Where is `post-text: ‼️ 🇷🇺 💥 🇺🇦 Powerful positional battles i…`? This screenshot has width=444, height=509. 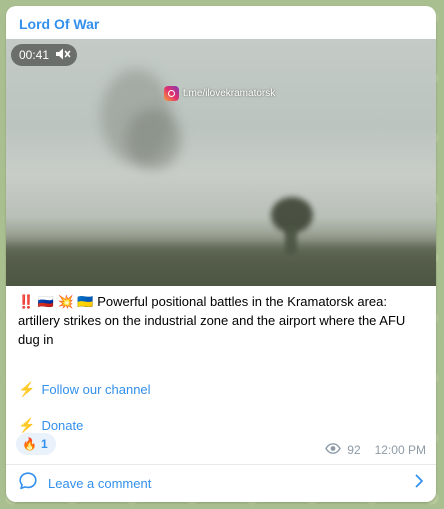 post-text: ‼️ 🇷🇺 💥 🇺🇦 Powerful positional battles i… is located at coordinates (223, 320).